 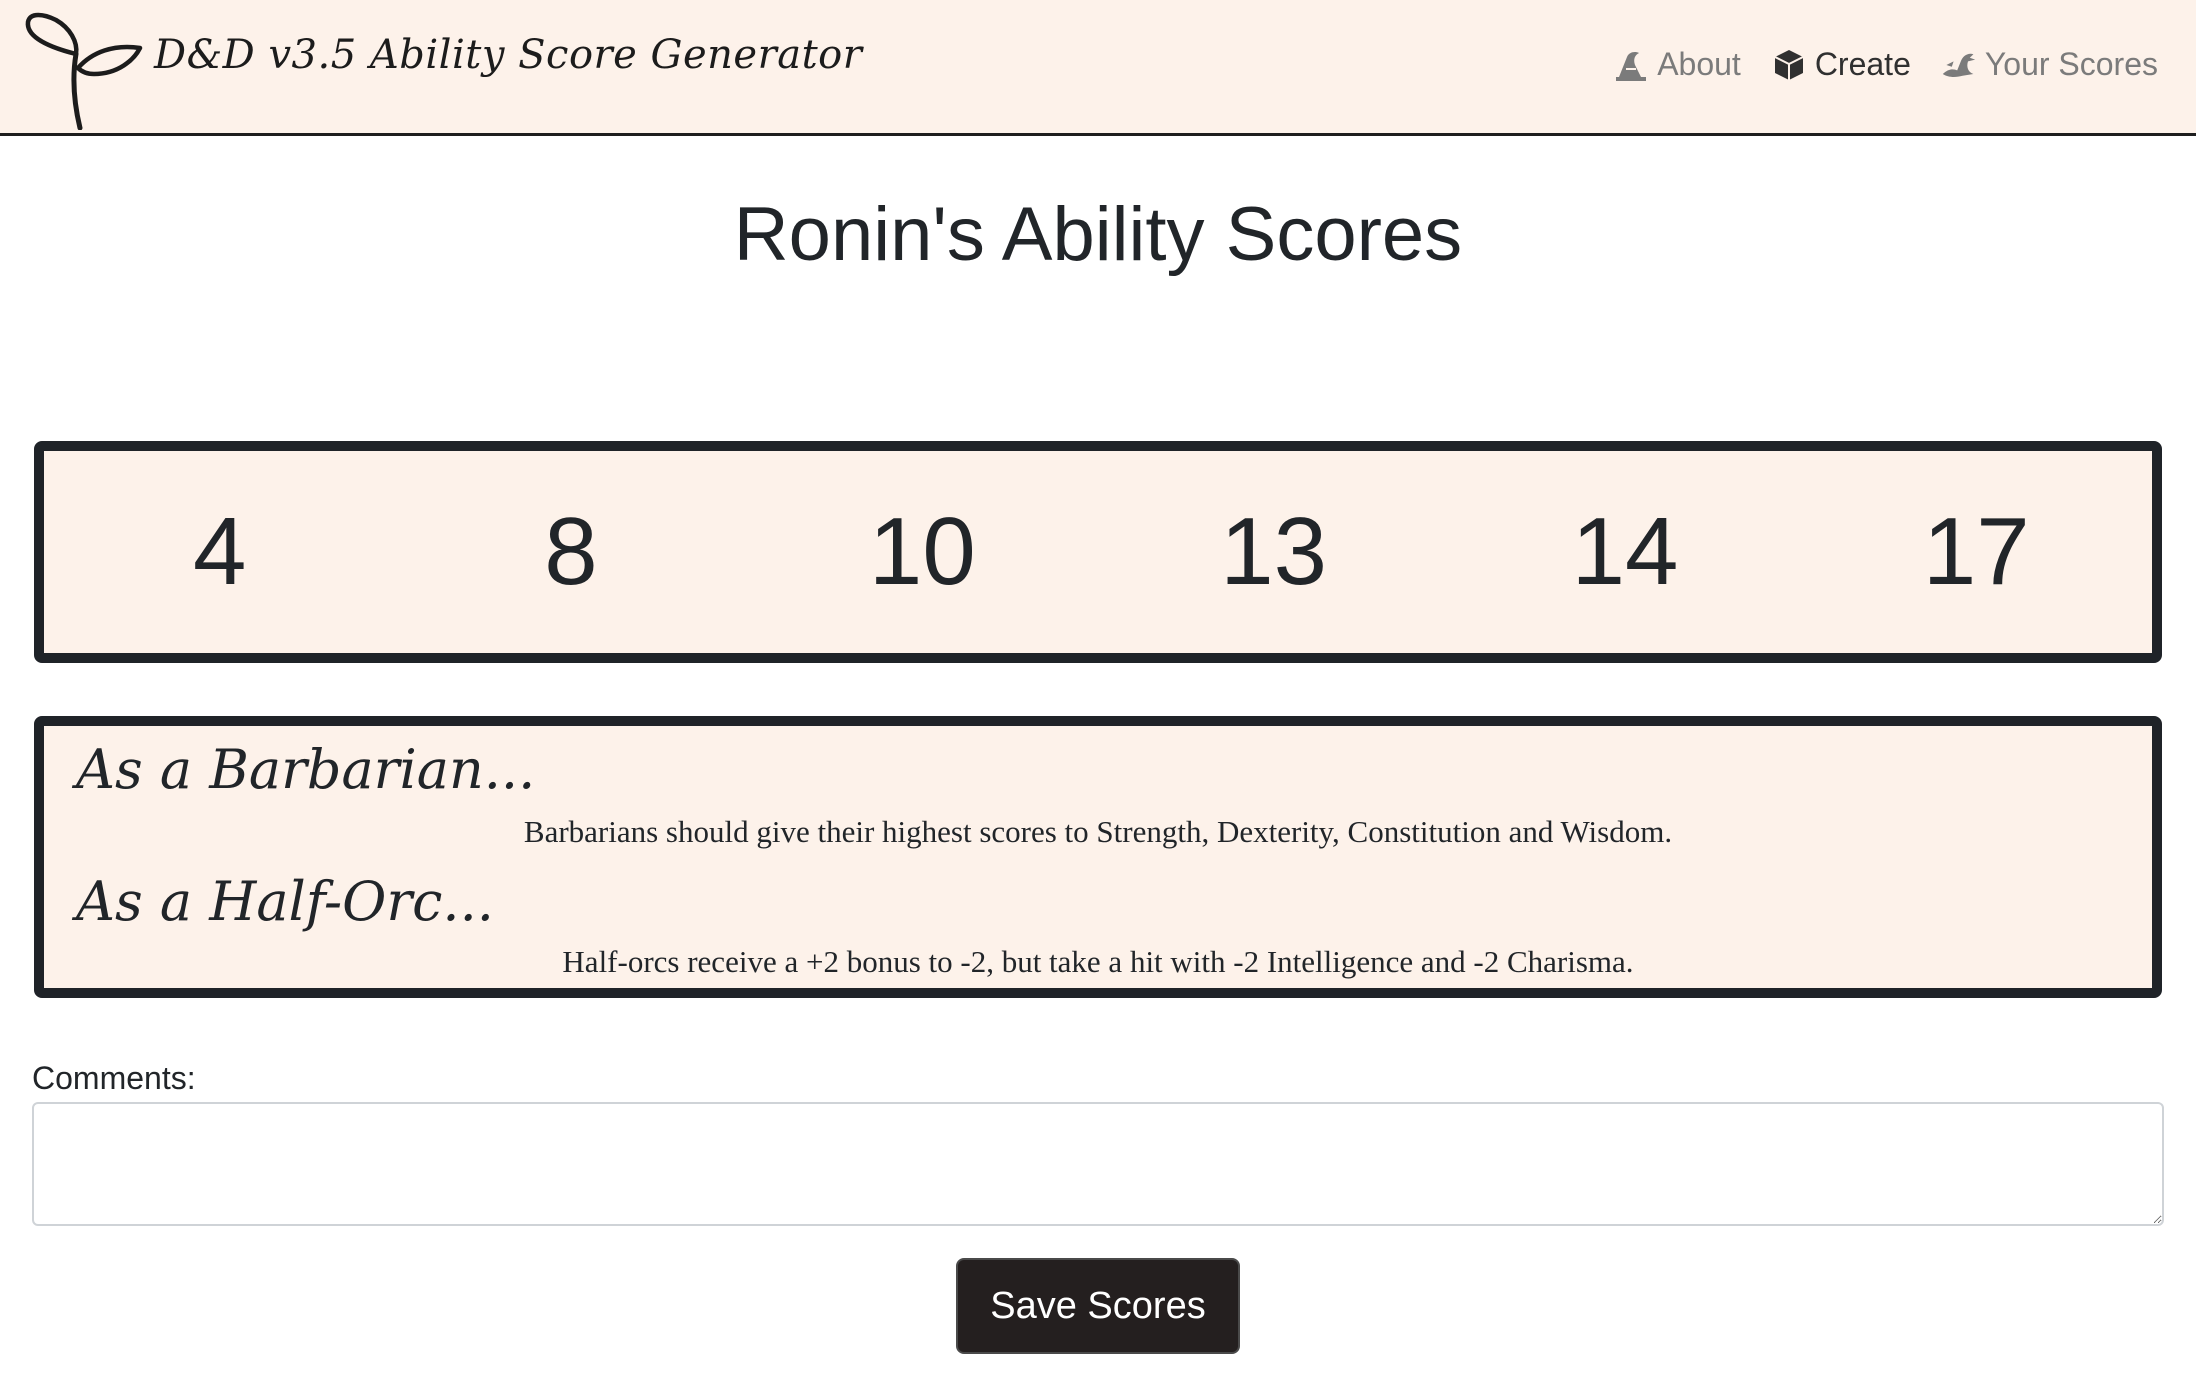 I want to click on dragon-icon, so click(x=1959, y=65).